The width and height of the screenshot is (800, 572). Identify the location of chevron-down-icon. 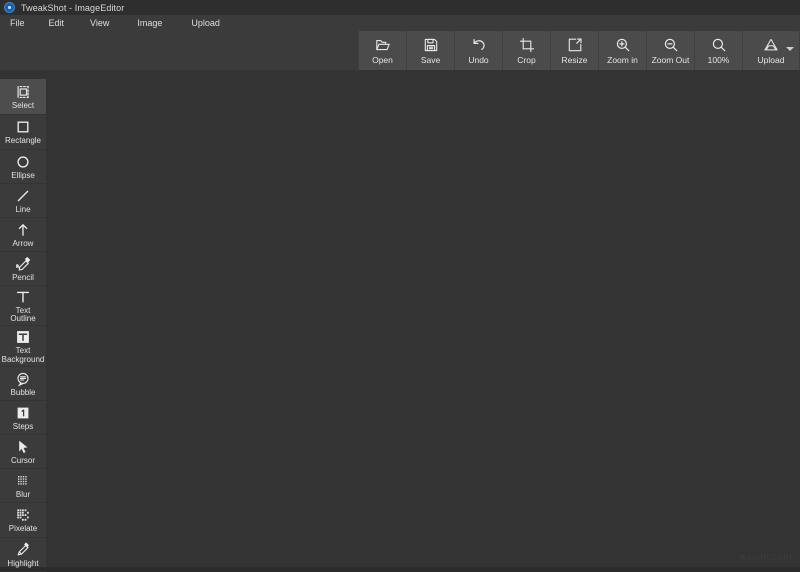
(790, 49).